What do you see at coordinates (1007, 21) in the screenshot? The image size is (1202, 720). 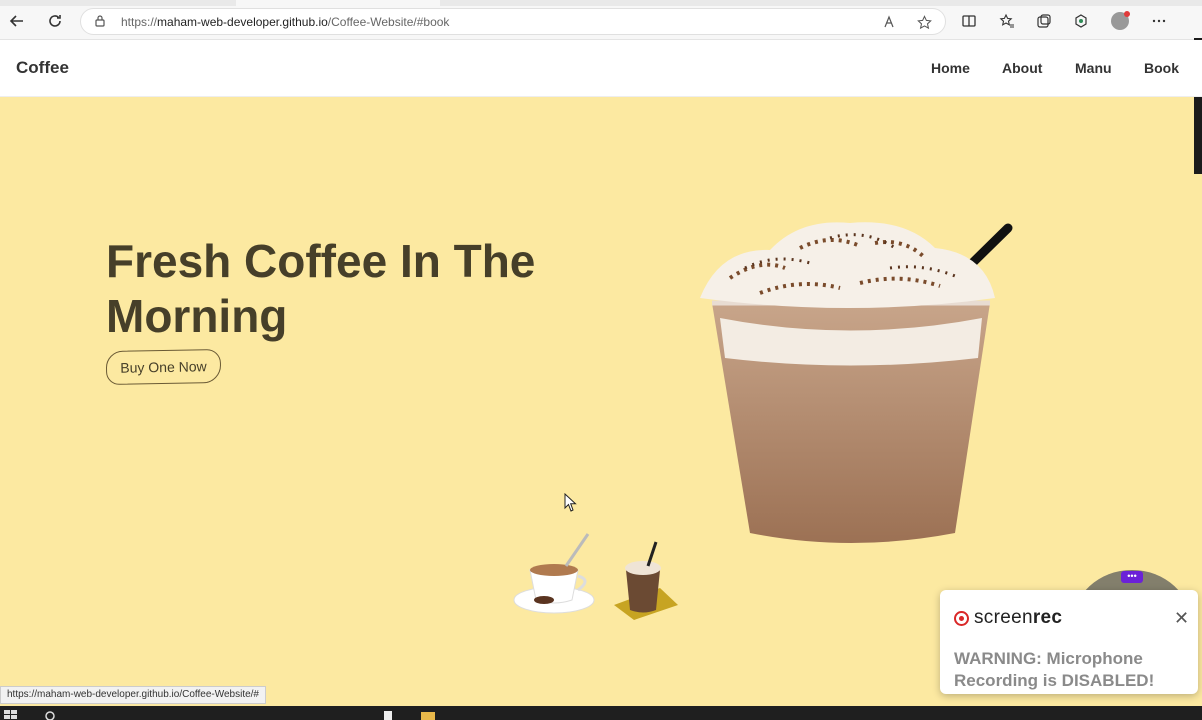 I see `favorites-icon` at bounding box center [1007, 21].